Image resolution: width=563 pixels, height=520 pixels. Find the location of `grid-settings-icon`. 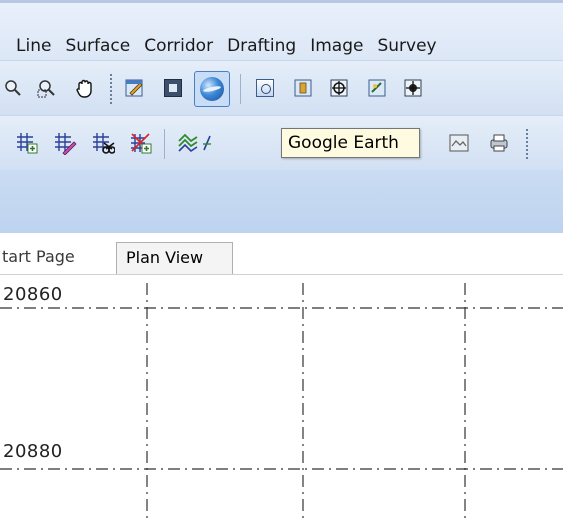

grid-settings-icon is located at coordinates (141, 143).